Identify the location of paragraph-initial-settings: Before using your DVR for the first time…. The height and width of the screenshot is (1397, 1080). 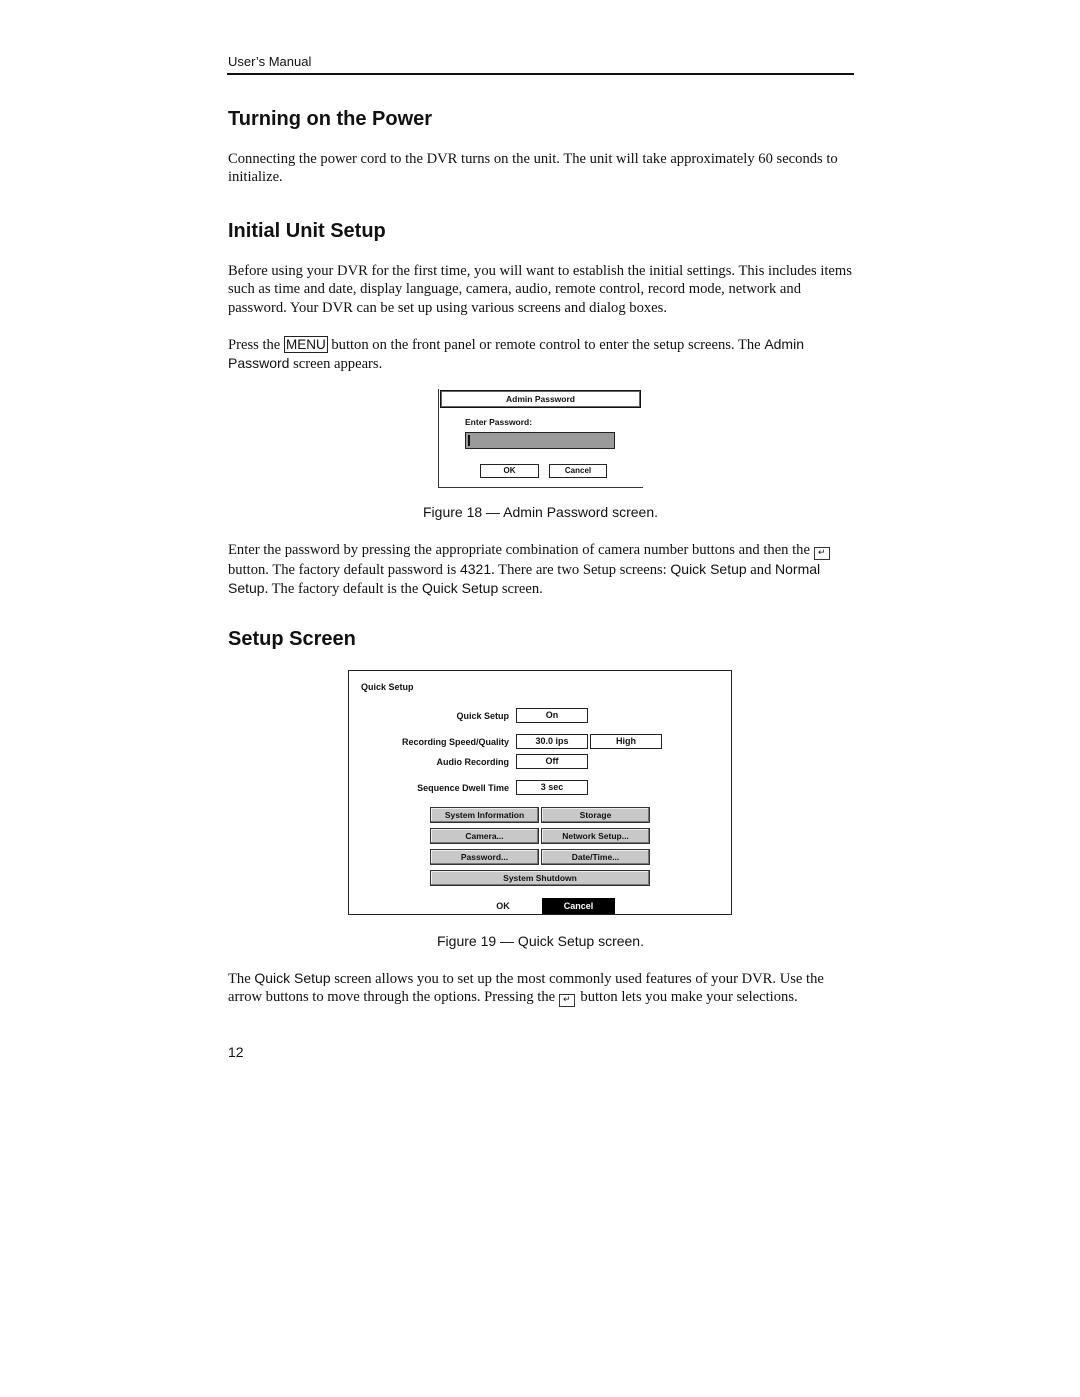
(540, 289).